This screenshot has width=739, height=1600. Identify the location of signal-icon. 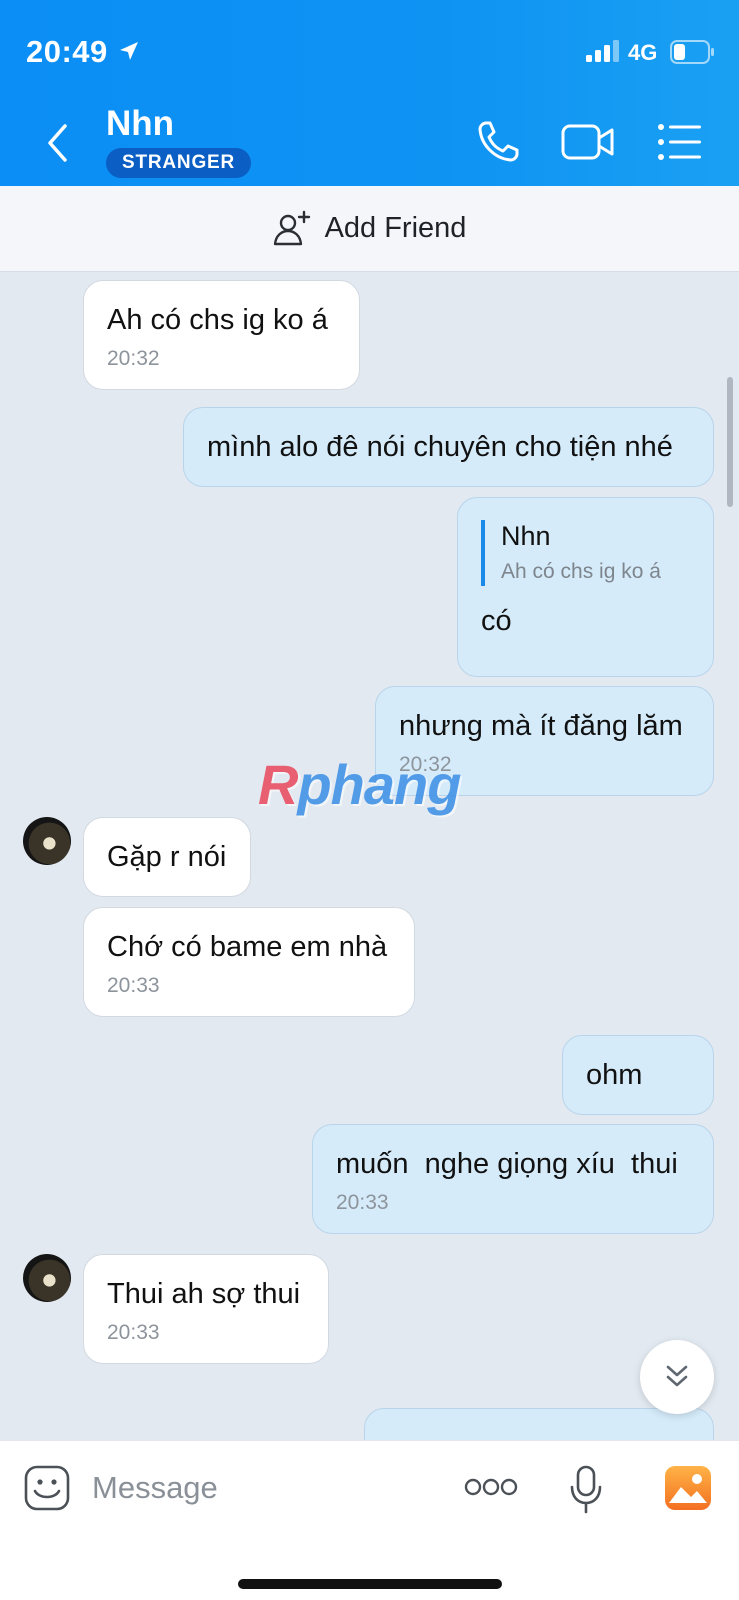
(602, 51).